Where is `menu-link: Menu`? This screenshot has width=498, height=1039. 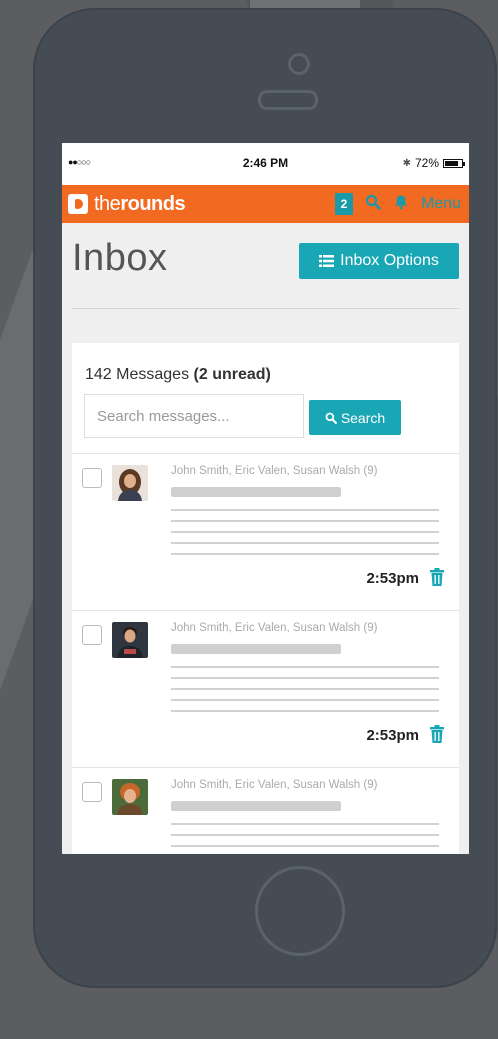
menu-link: Menu is located at coordinates (441, 204).